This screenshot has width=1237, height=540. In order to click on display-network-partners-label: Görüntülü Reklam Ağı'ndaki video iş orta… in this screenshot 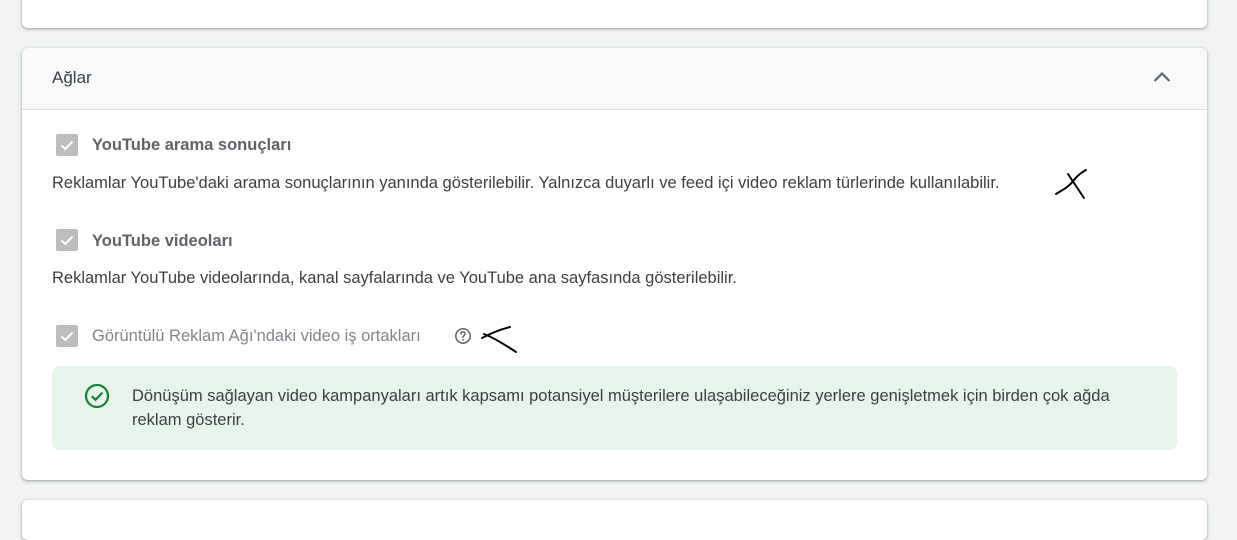, I will do `click(256, 336)`.